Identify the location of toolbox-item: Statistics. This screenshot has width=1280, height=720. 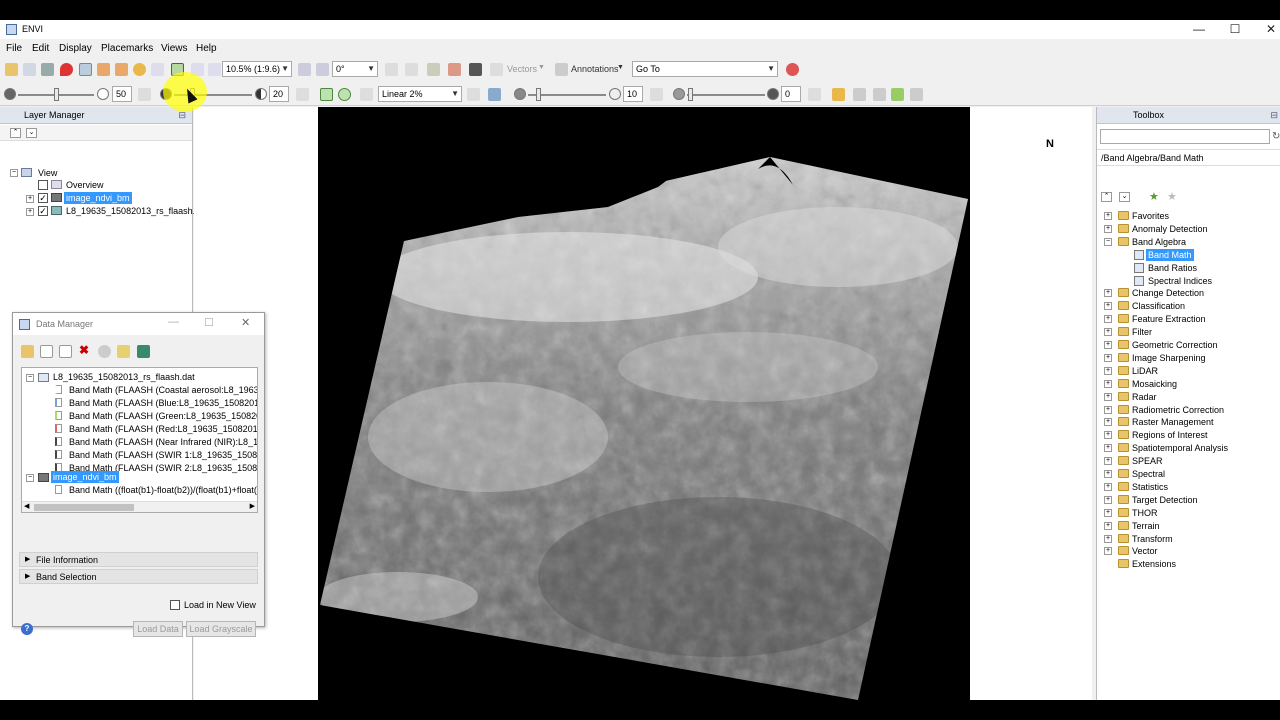
(1150, 487).